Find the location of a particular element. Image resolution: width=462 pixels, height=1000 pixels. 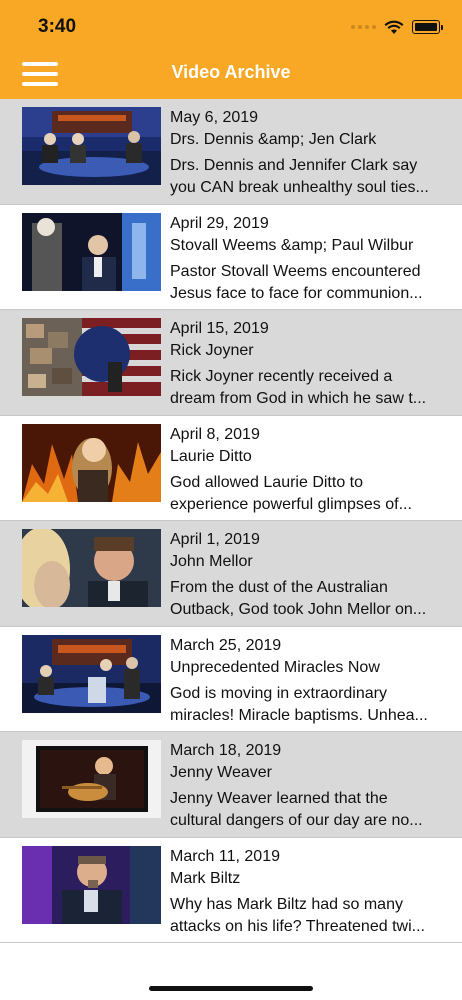

video-title: John Mellor is located at coordinates (211, 561).